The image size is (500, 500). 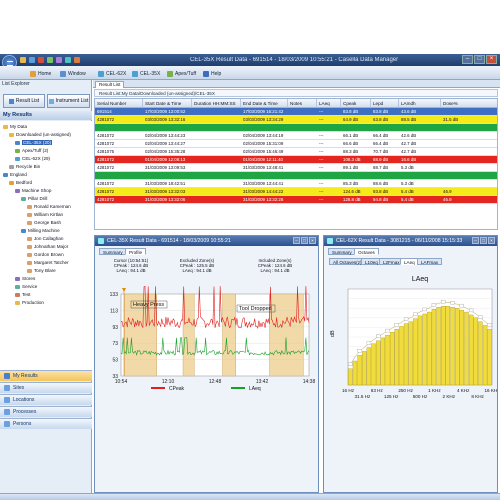 I want to click on tree-node: Ronald Kameman, so click(x=49, y=206).